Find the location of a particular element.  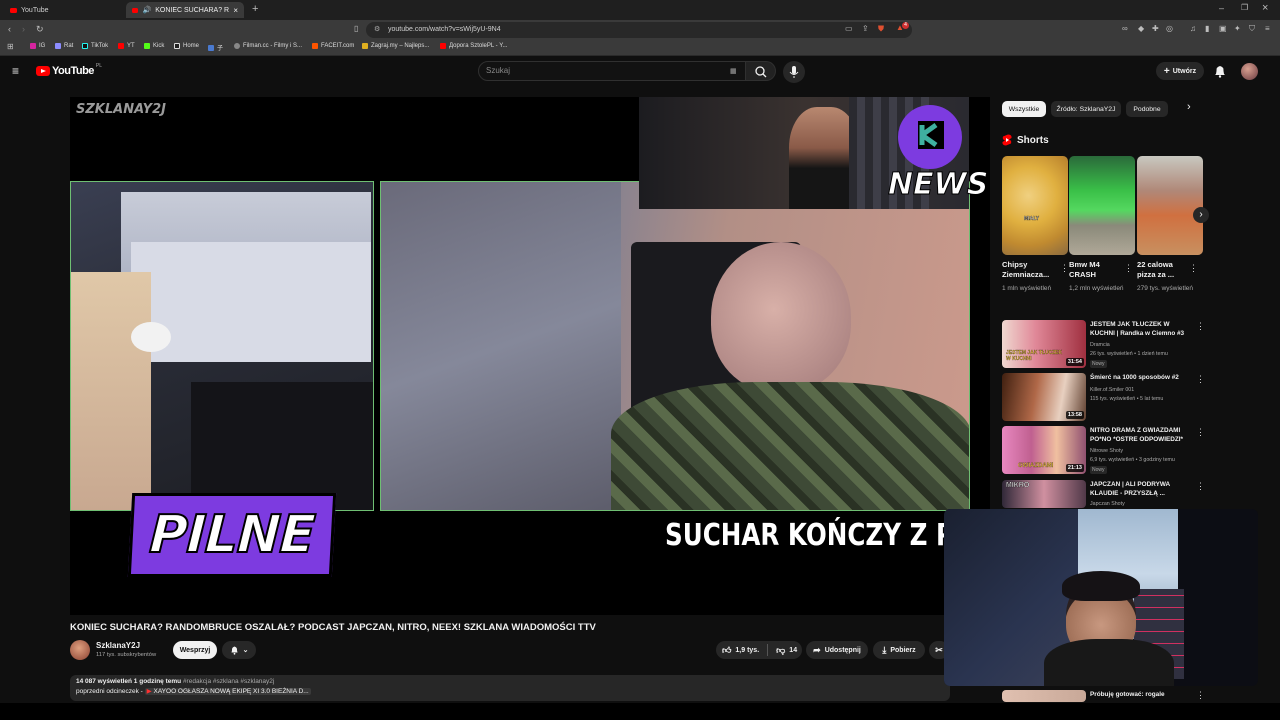

download-button: ⤓ Pobierz is located at coordinates (899, 650).